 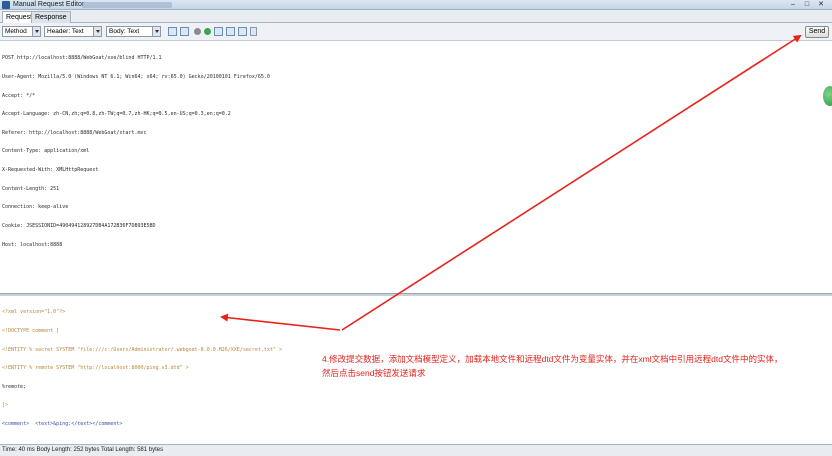 What do you see at coordinates (821, 5) in the screenshot?
I see `close-button: ✕` at bounding box center [821, 5].